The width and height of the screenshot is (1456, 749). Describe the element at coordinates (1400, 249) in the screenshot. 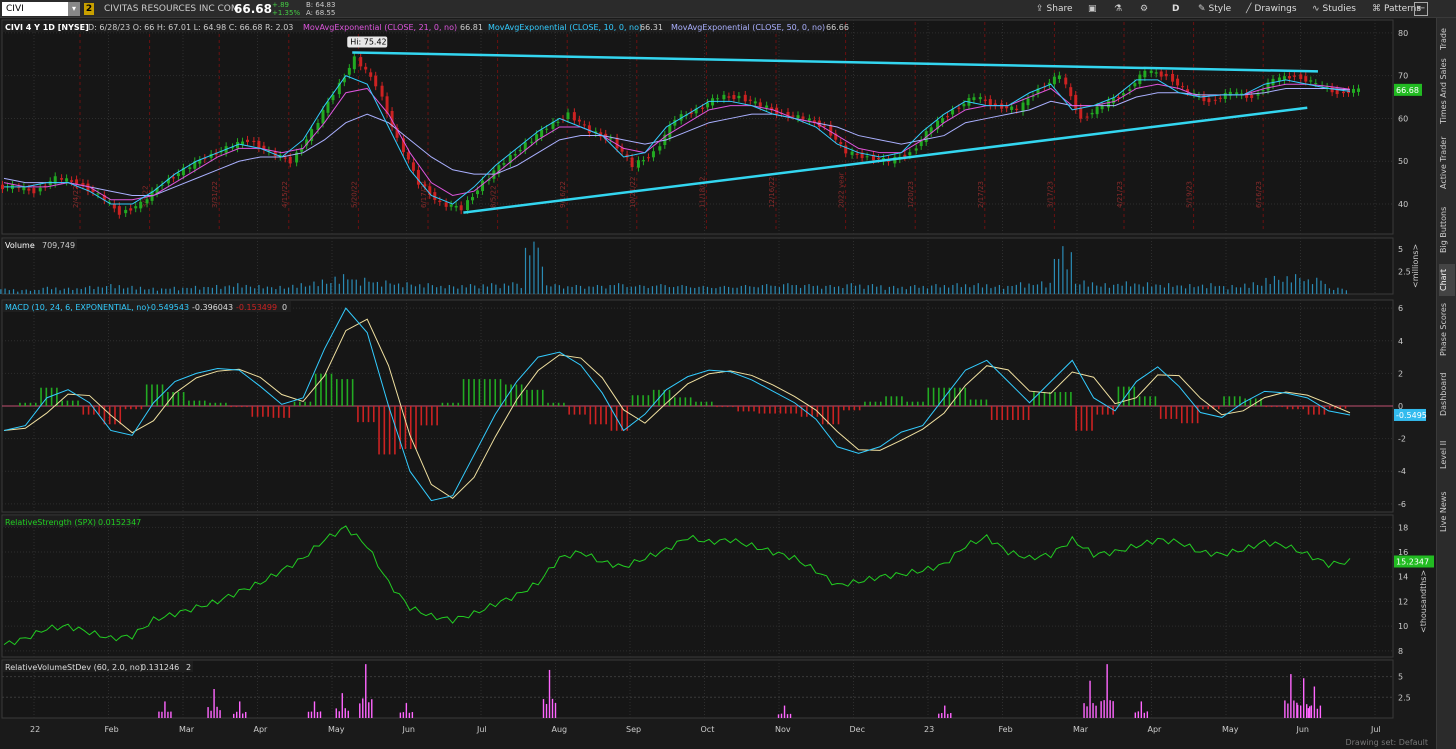

I see `volume-axis-tick: 5` at that location.